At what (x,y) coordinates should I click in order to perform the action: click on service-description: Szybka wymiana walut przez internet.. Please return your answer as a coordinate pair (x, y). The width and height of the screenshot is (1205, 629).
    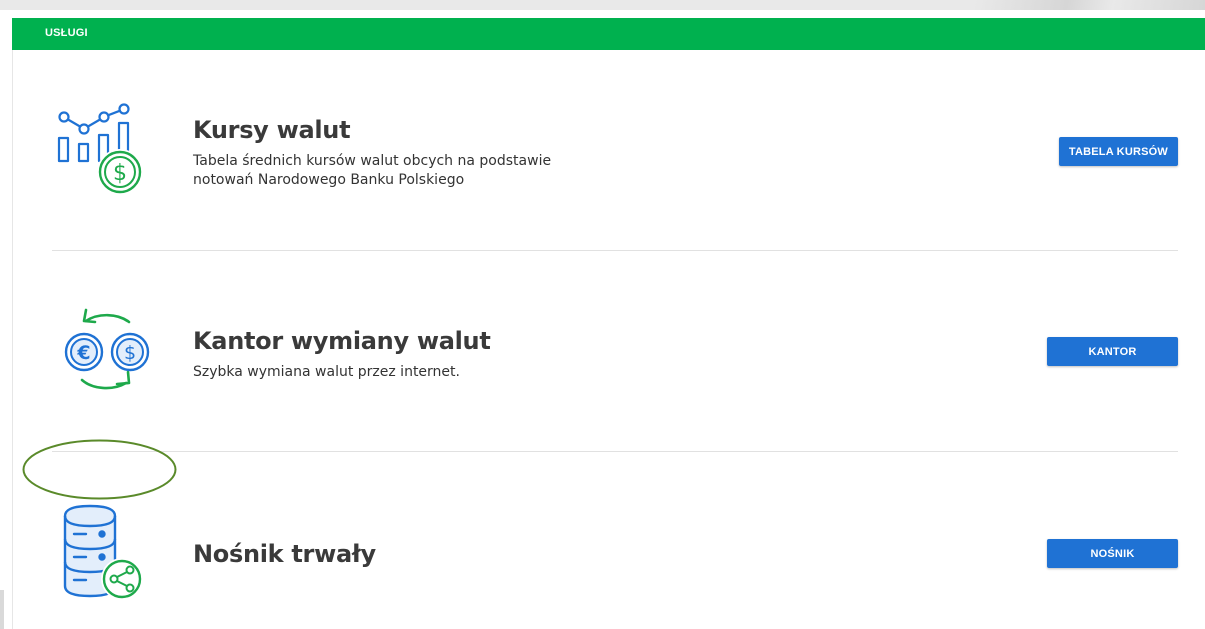
    Looking at the image, I should click on (326, 372).